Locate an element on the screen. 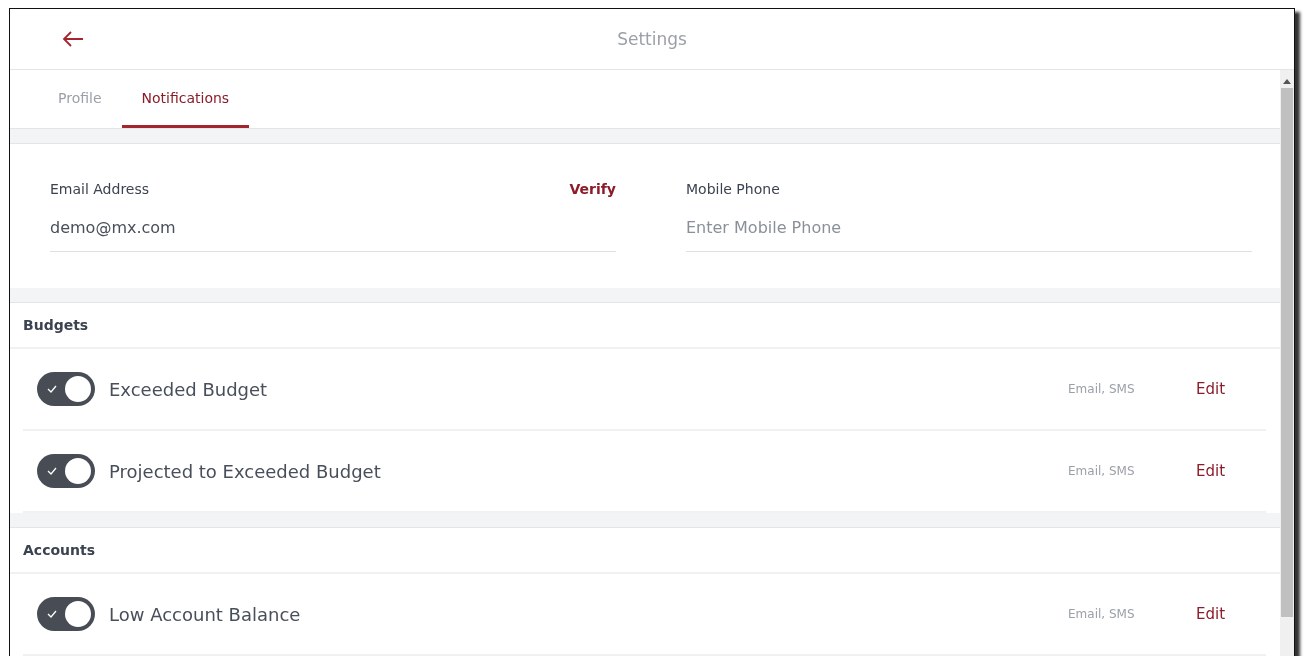  notification-label: Low Account Balance is located at coordinates (205, 614).